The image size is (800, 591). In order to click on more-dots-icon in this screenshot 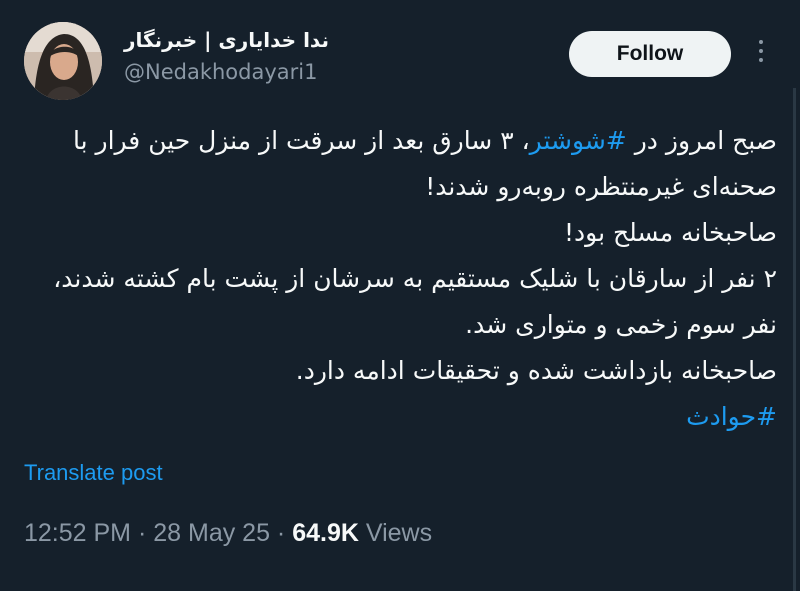, I will do `click(761, 54)`.